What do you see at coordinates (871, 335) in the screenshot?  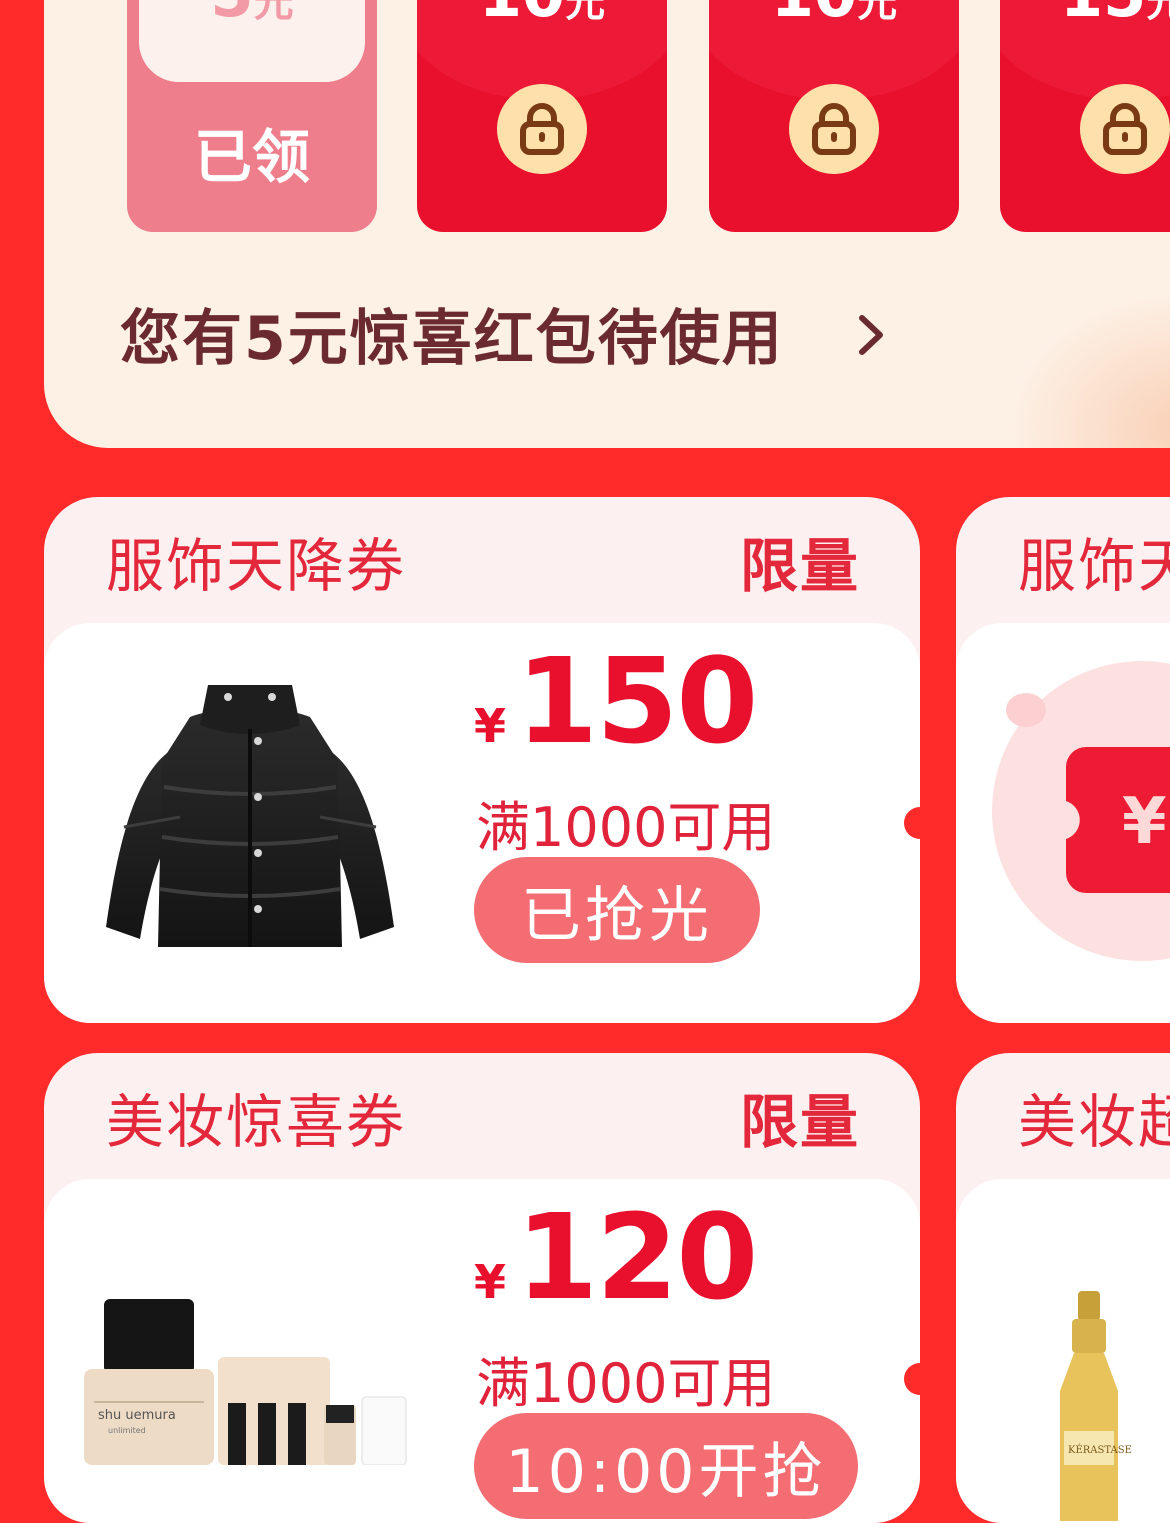 I see `chevron-right-icon` at bounding box center [871, 335].